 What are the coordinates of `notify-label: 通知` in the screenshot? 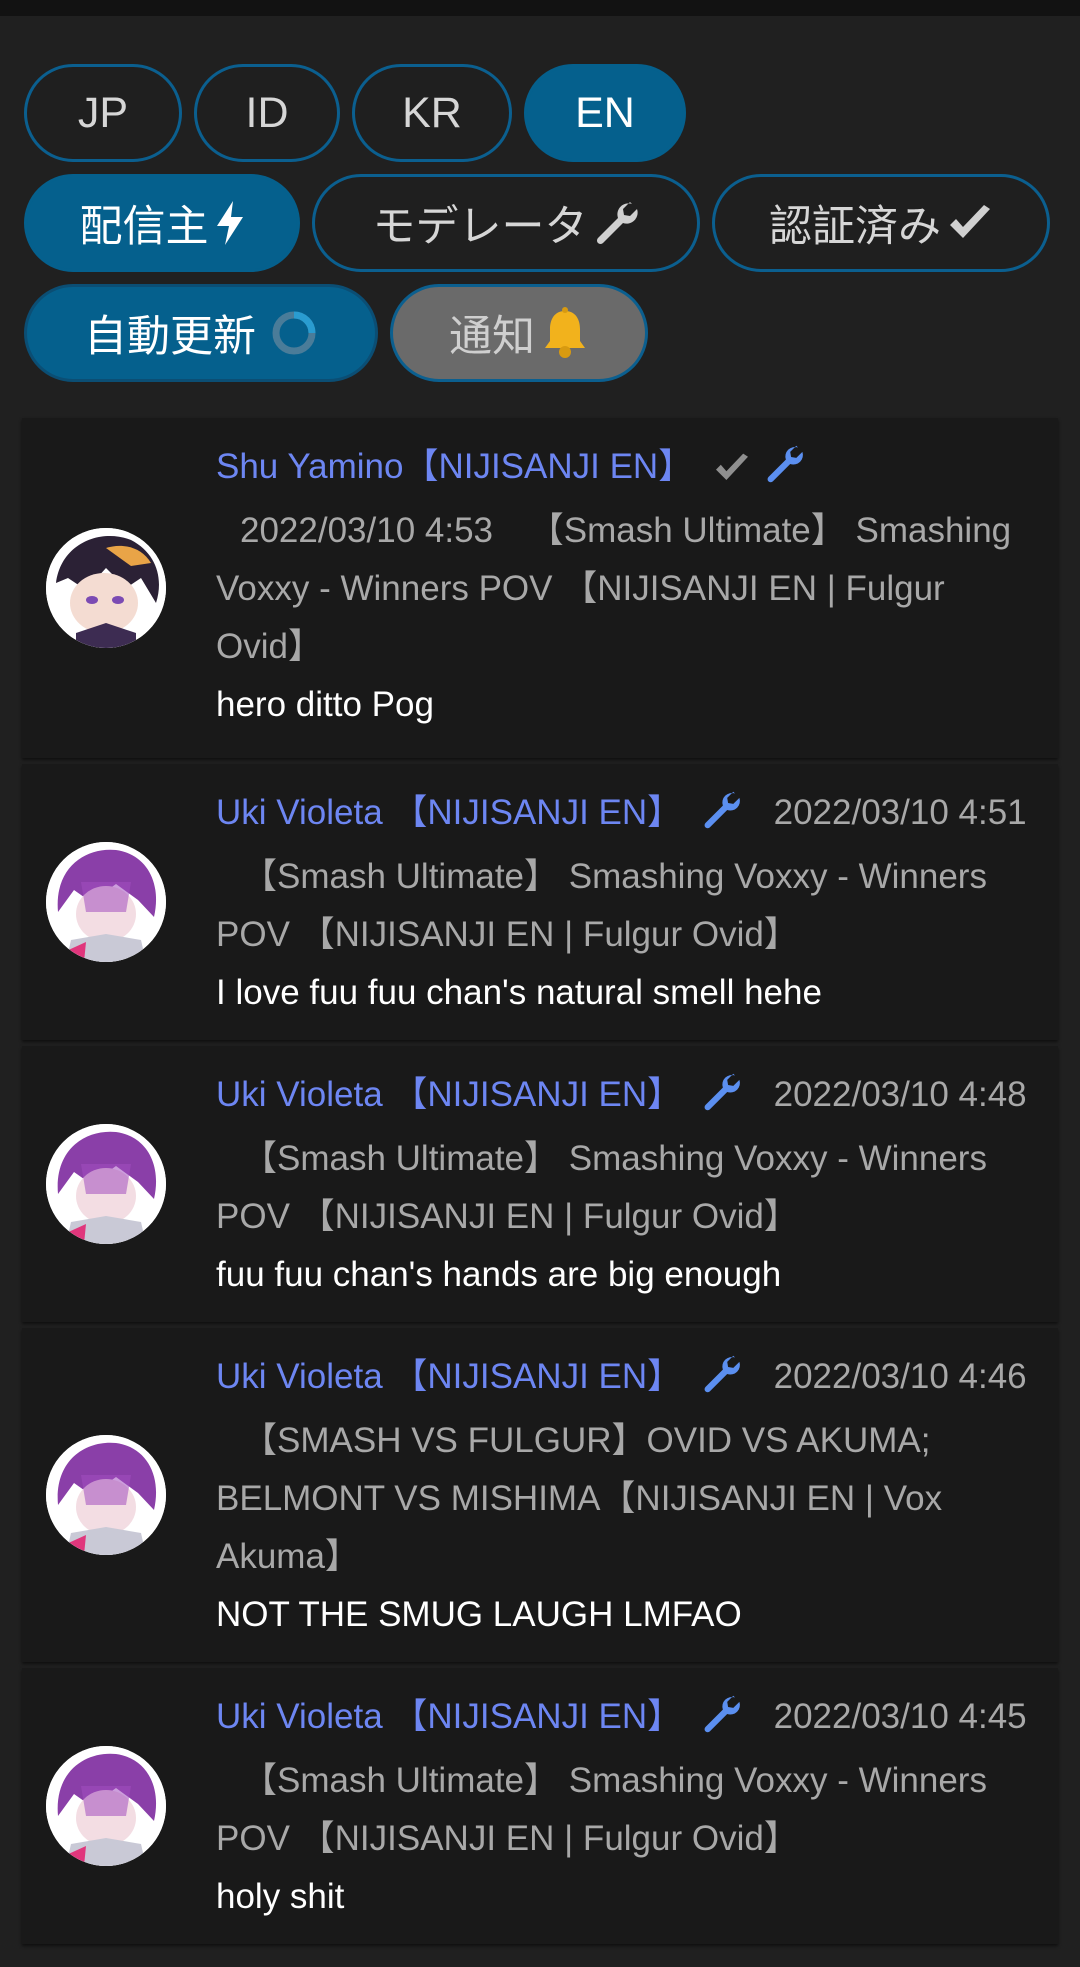 It's located at (492, 337).